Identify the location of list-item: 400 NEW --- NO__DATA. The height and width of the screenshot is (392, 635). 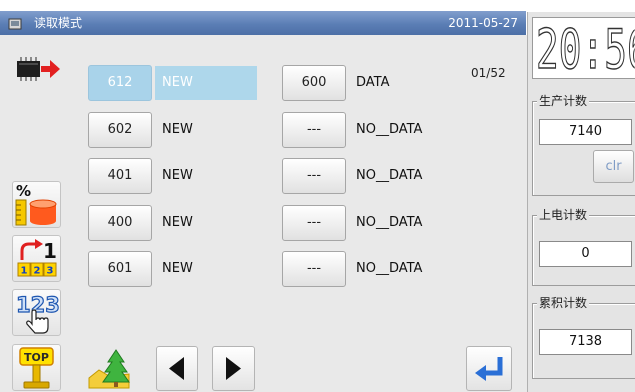
(263, 223).